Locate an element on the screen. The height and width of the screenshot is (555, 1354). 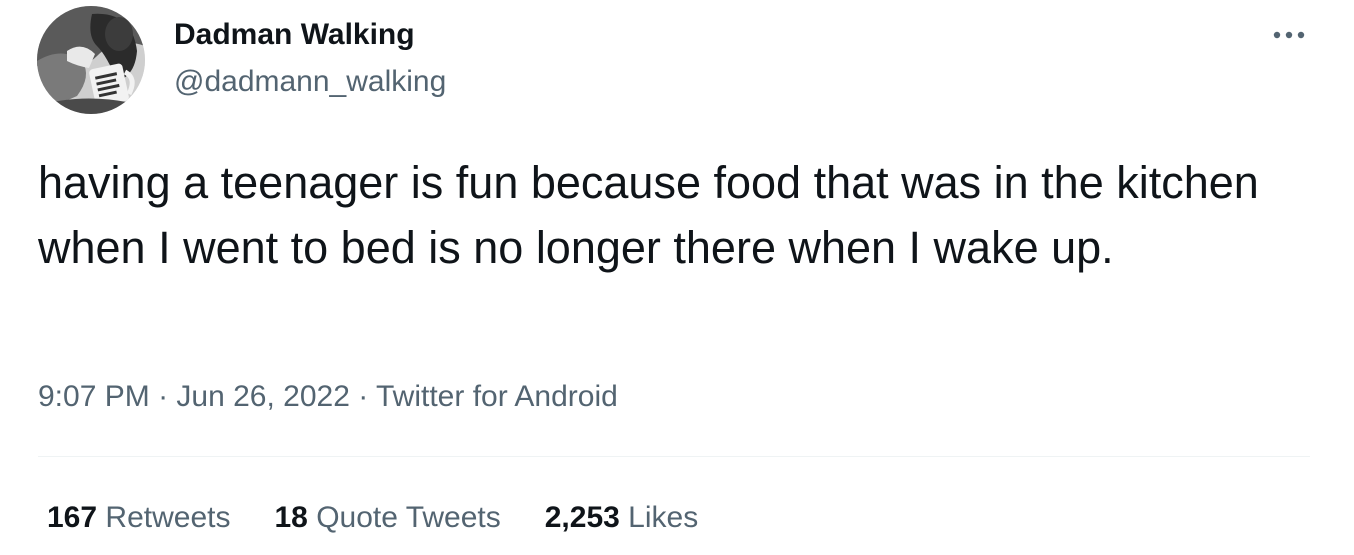
retweets-count: 167 is located at coordinates (72, 517).